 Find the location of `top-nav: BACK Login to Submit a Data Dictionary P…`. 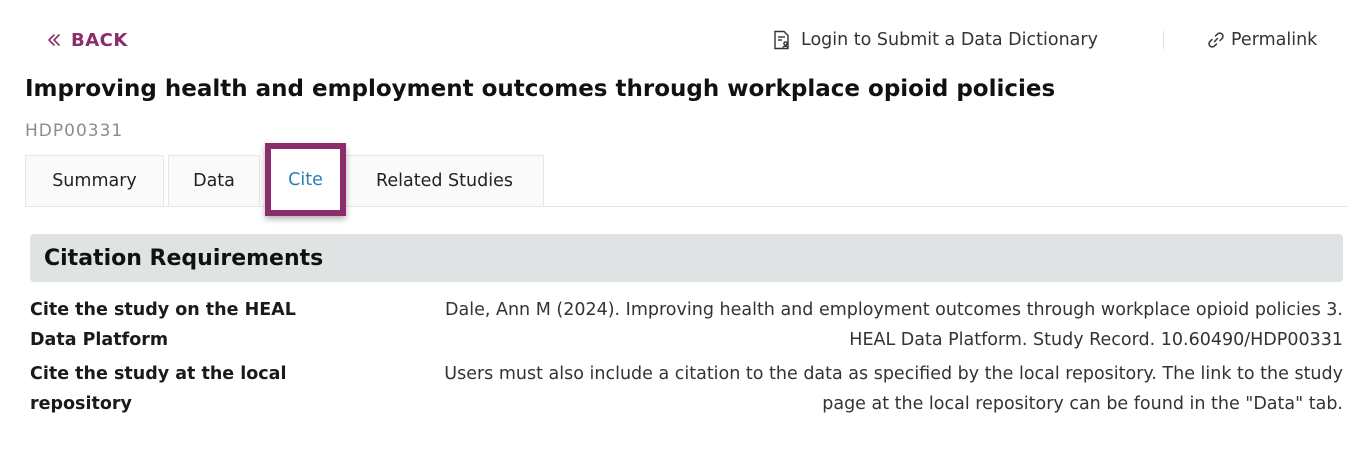

top-nav: BACK Login to Submit a Data Dictionary P… is located at coordinates (686, 40).